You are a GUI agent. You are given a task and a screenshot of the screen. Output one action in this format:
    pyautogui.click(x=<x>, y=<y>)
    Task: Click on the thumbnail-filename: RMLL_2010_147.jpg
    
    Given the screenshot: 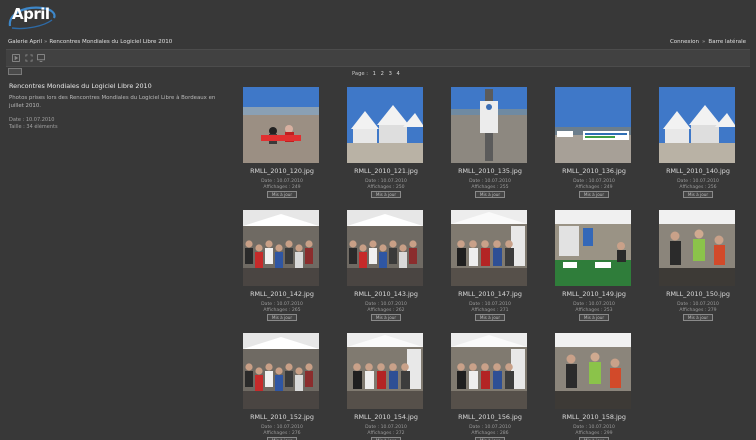 What is the action you would take?
    pyautogui.click(x=490, y=294)
    